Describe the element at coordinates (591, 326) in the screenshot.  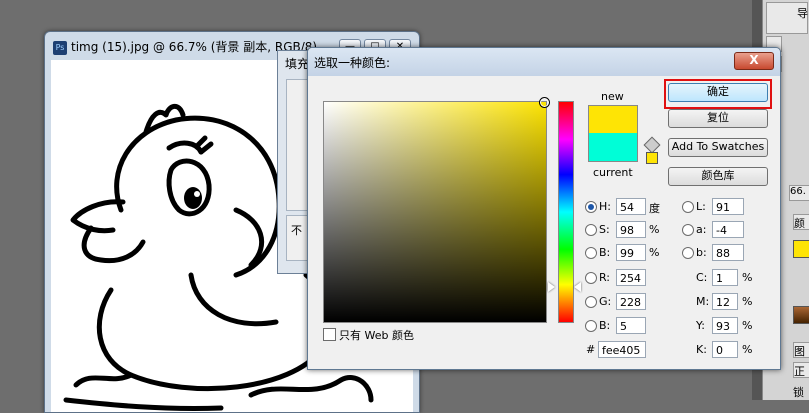
I see `radio-blue` at that location.